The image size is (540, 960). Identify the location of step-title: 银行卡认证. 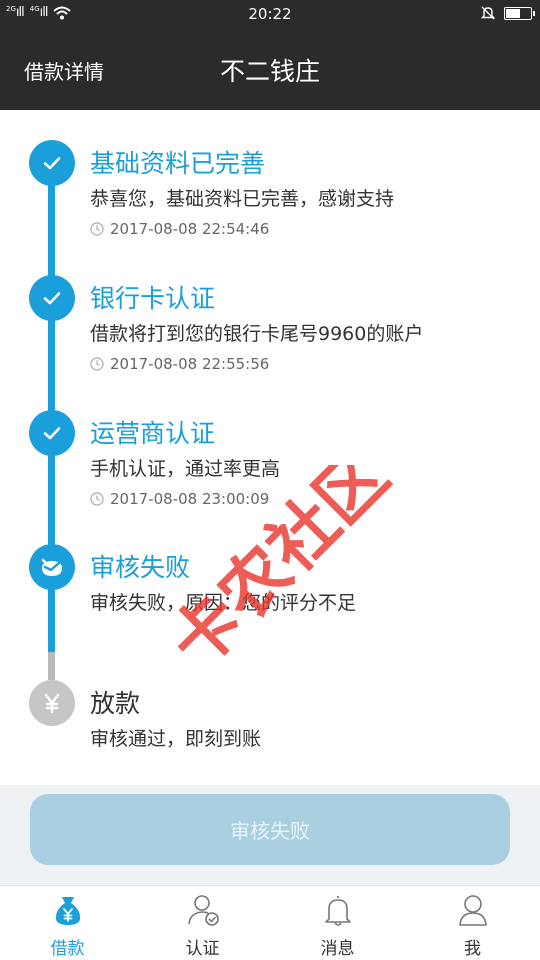
(153, 298).